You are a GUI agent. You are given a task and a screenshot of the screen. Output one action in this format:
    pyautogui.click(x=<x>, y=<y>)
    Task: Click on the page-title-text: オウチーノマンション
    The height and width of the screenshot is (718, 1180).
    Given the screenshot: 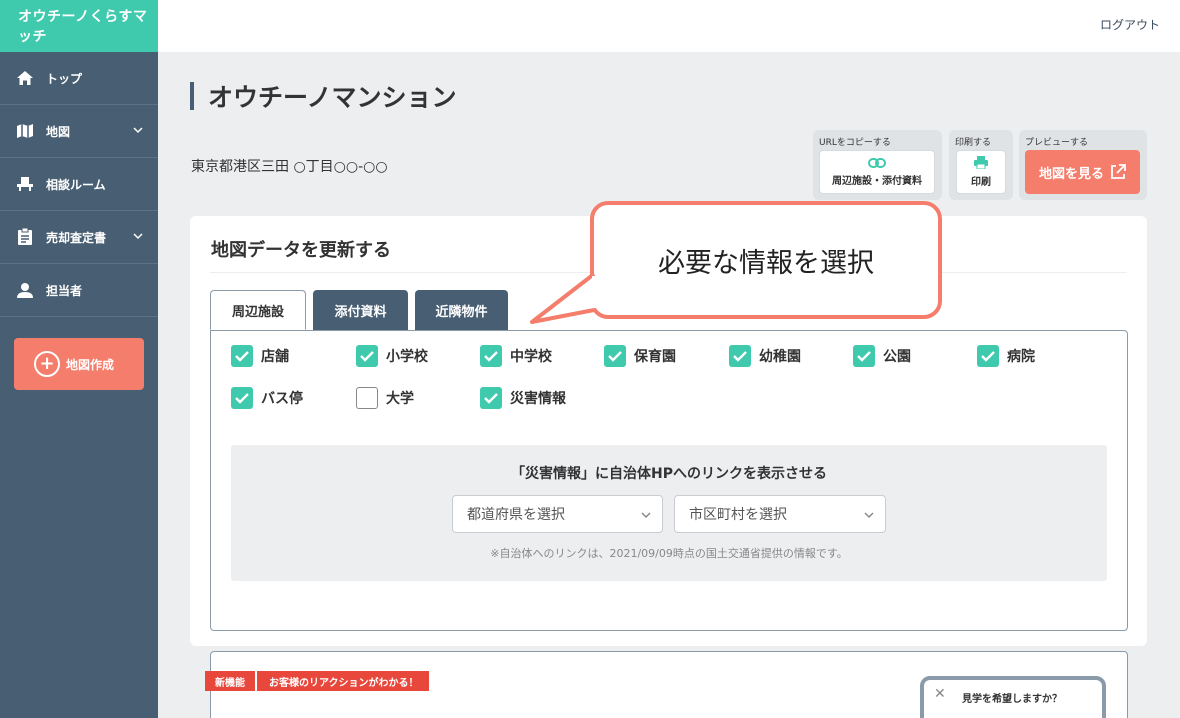 What is the action you would take?
    pyautogui.click(x=332, y=97)
    